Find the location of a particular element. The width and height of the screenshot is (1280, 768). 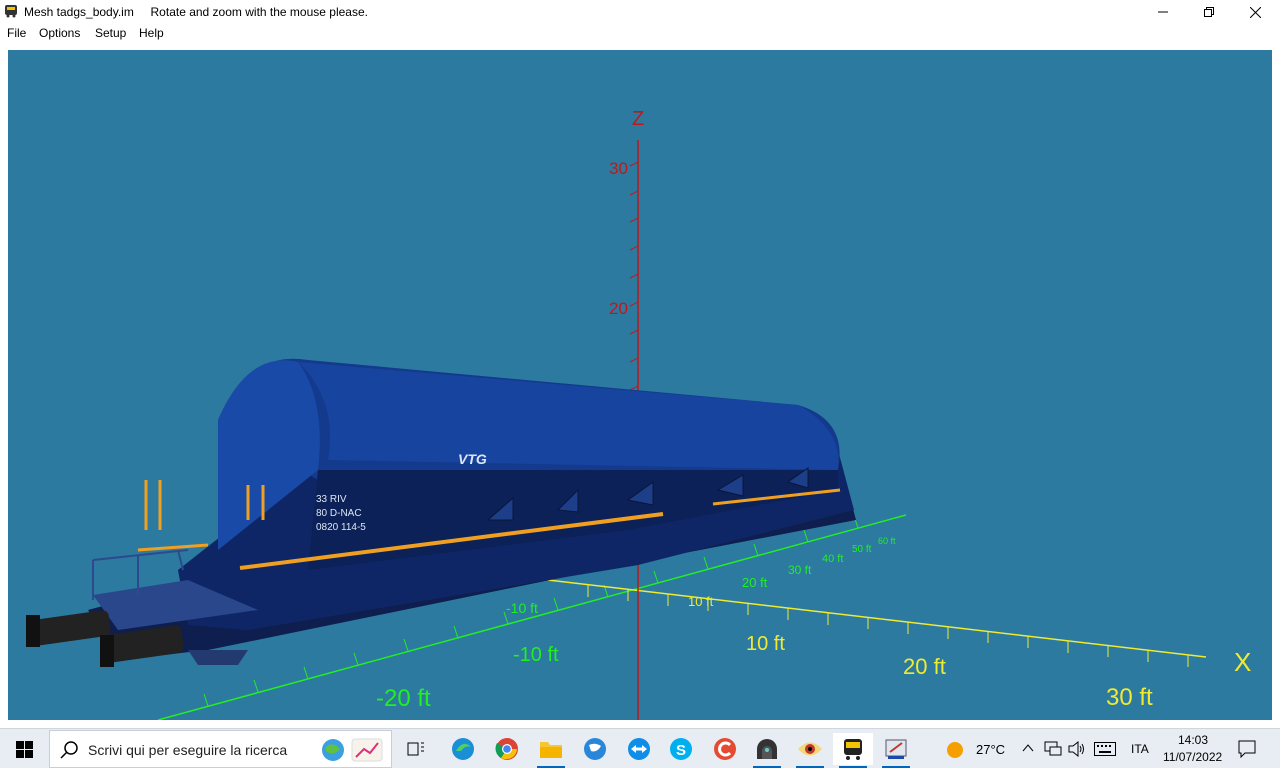

eye-icon is located at coordinates (810, 749).